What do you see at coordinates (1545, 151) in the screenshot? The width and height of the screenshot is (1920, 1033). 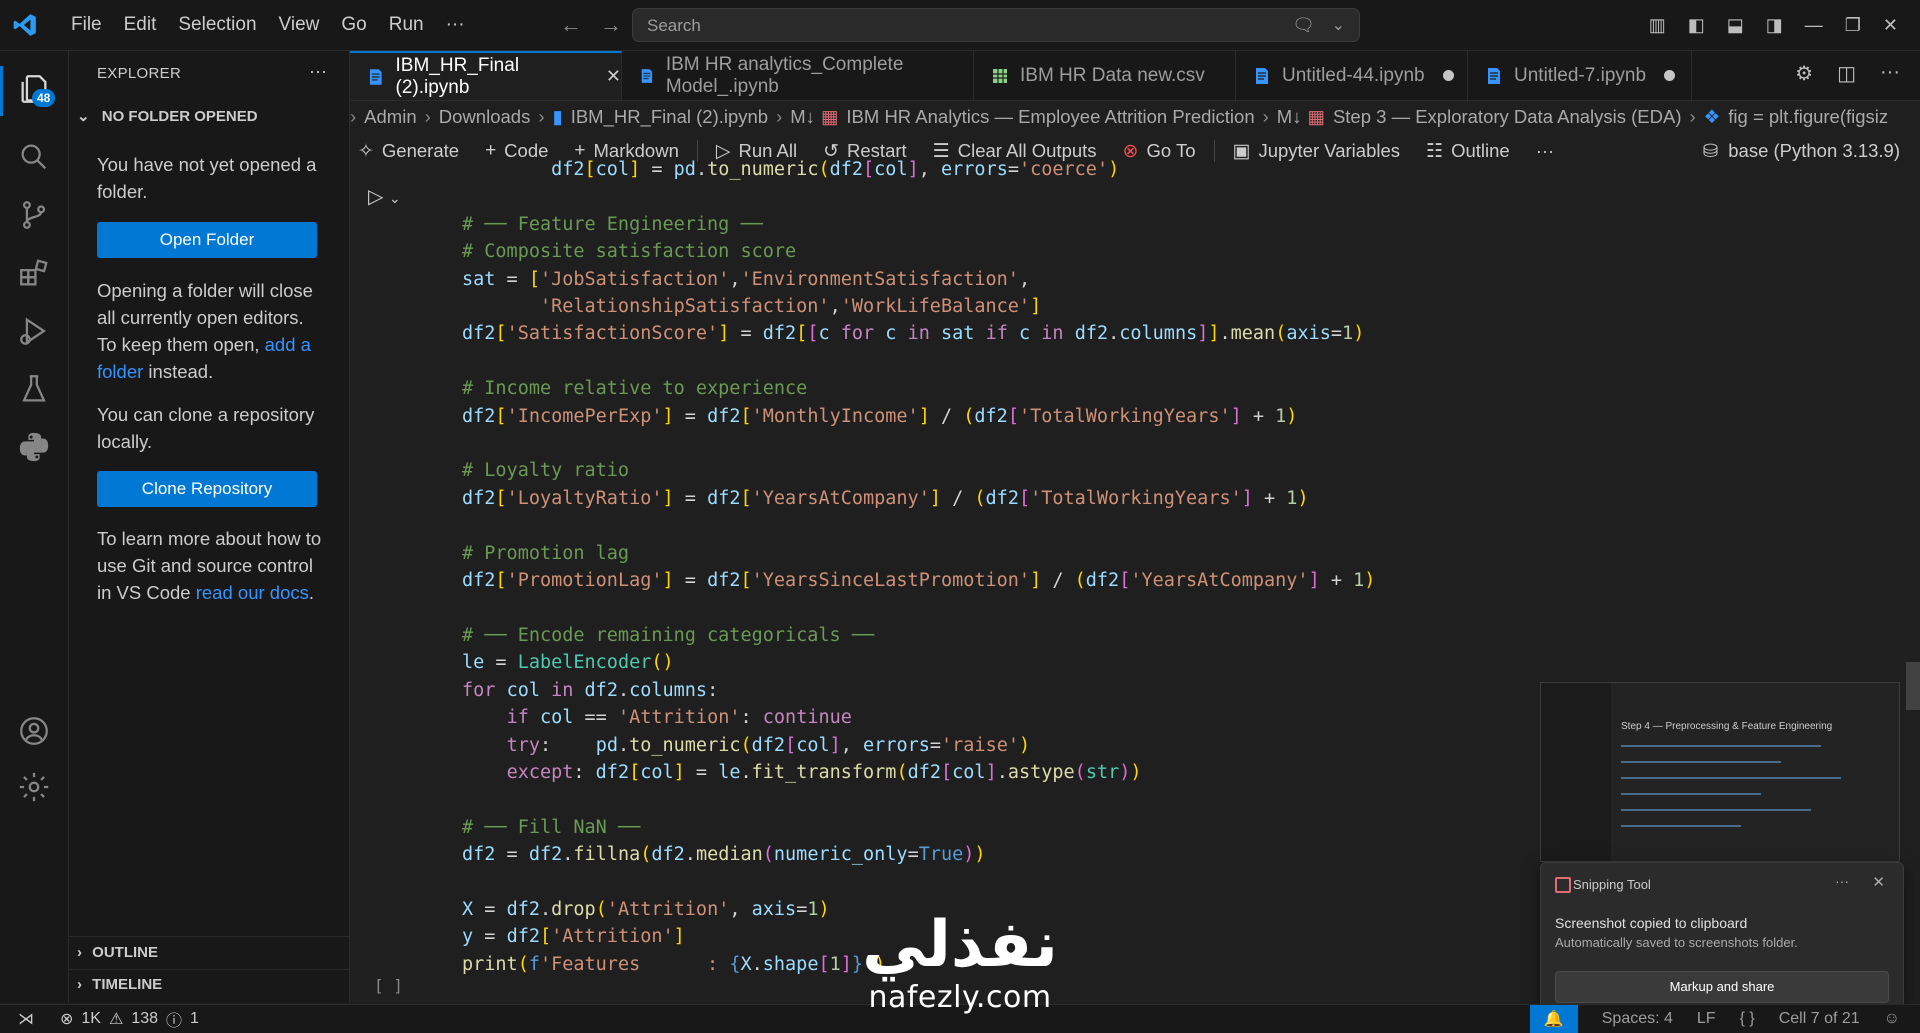 I see `toolbar-more-button: ···` at bounding box center [1545, 151].